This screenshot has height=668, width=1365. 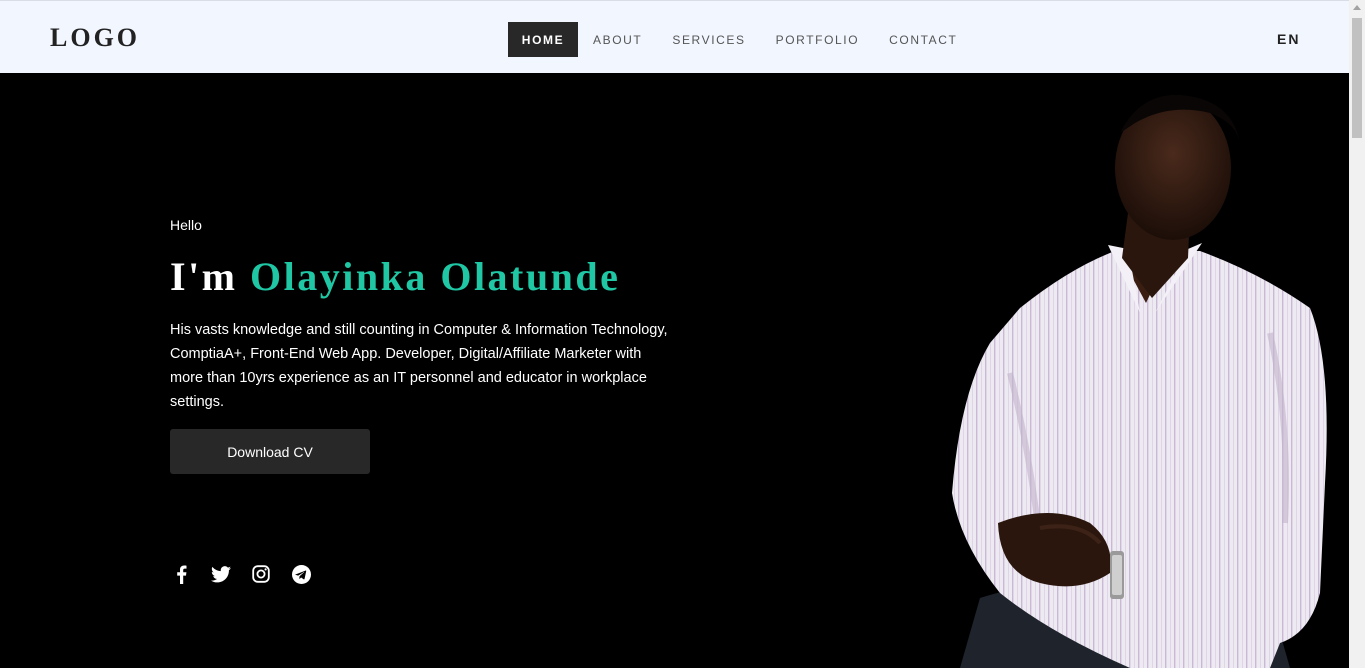 I want to click on twitter-icon, so click(x=221, y=574).